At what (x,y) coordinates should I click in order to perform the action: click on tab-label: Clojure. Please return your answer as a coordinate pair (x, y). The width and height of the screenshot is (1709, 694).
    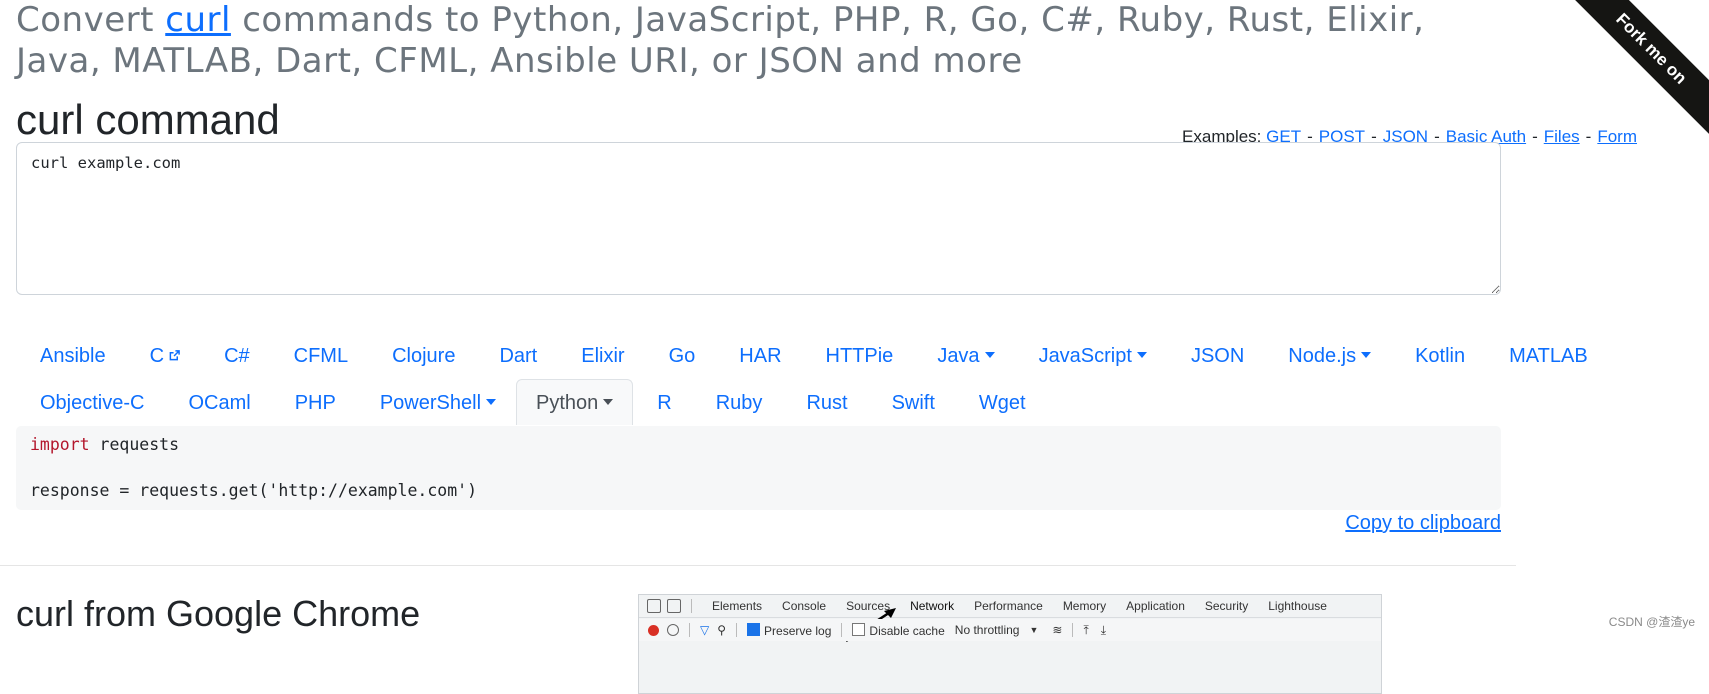
    Looking at the image, I should click on (424, 356).